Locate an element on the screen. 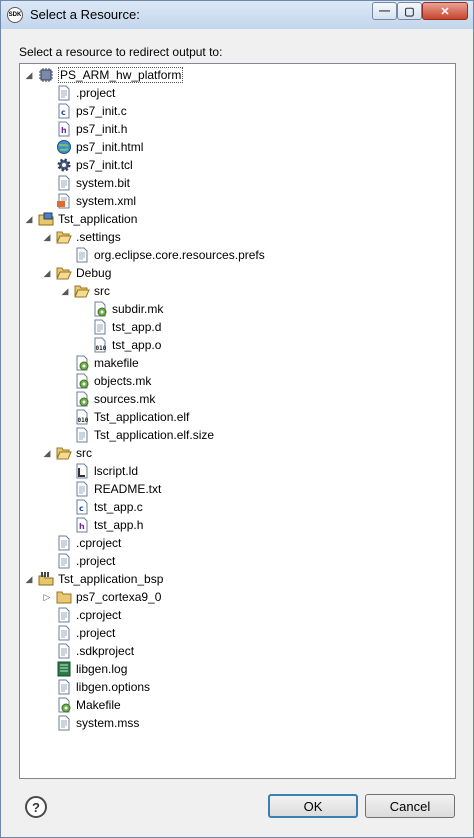 This screenshot has height=838, width=474. tree-item: .sdkproject is located at coordinates (88, 651).